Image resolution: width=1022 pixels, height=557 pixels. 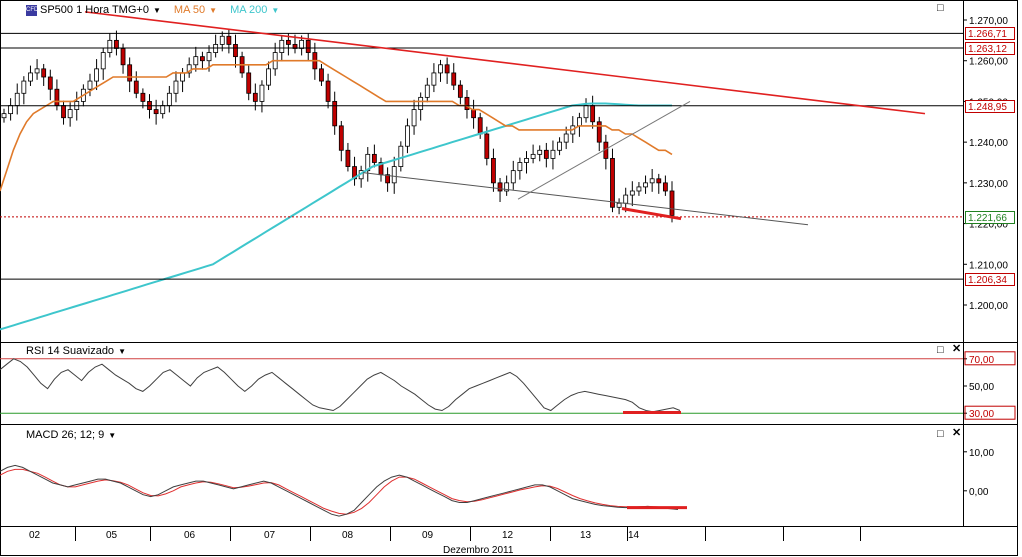 I want to click on day-tick-label: 05, so click(x=112, y=535).